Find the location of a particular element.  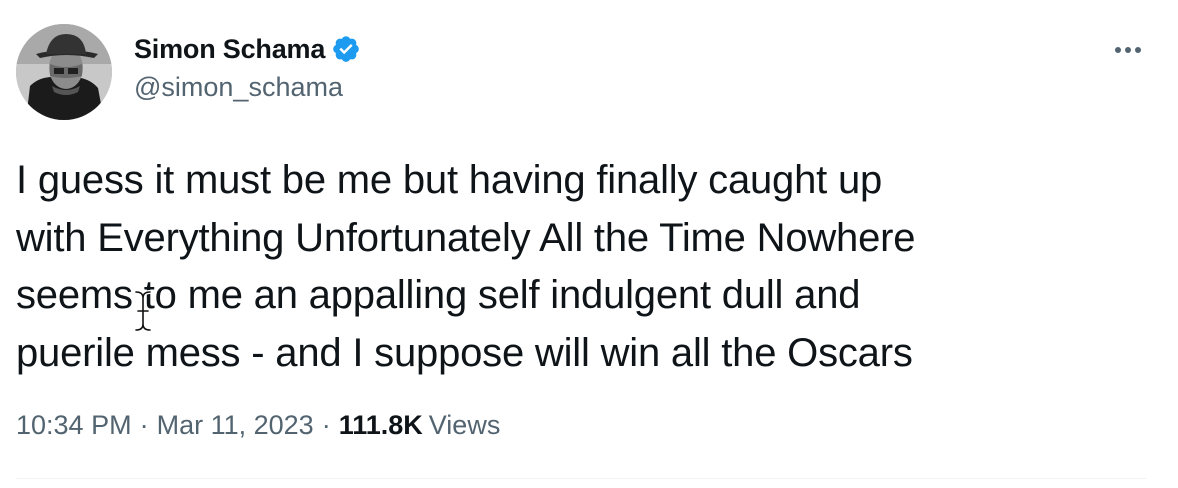

user-info: Simon Schama @simon_schama is located at coordinates (247, 67).